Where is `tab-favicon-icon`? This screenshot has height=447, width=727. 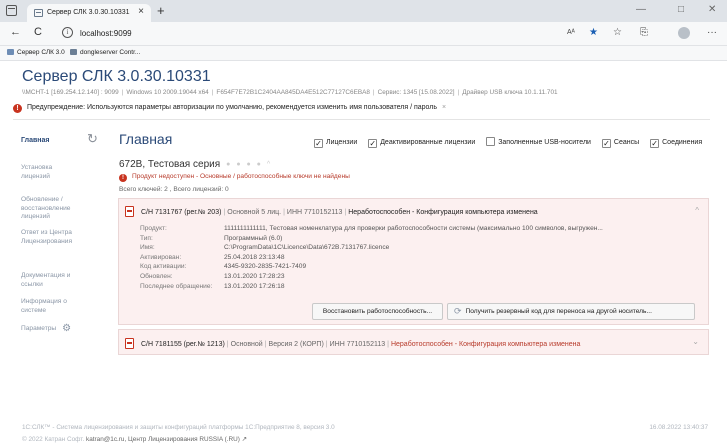 tab-favicon-icon is located at coordinates (38, 13).